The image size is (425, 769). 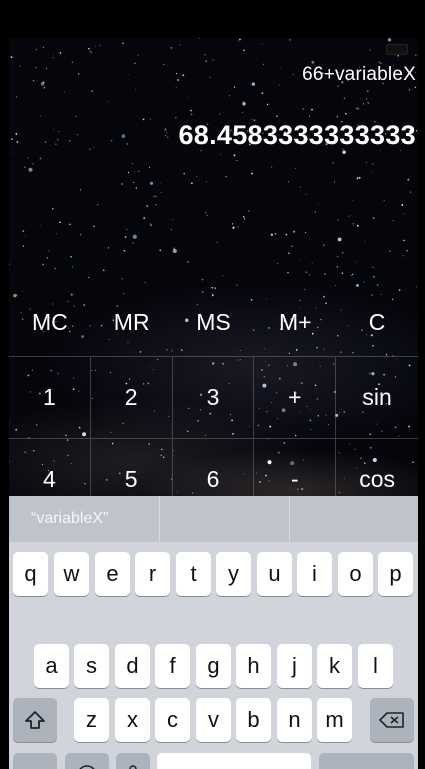 I want to click on battery-icon, so click(x=397, y=49).